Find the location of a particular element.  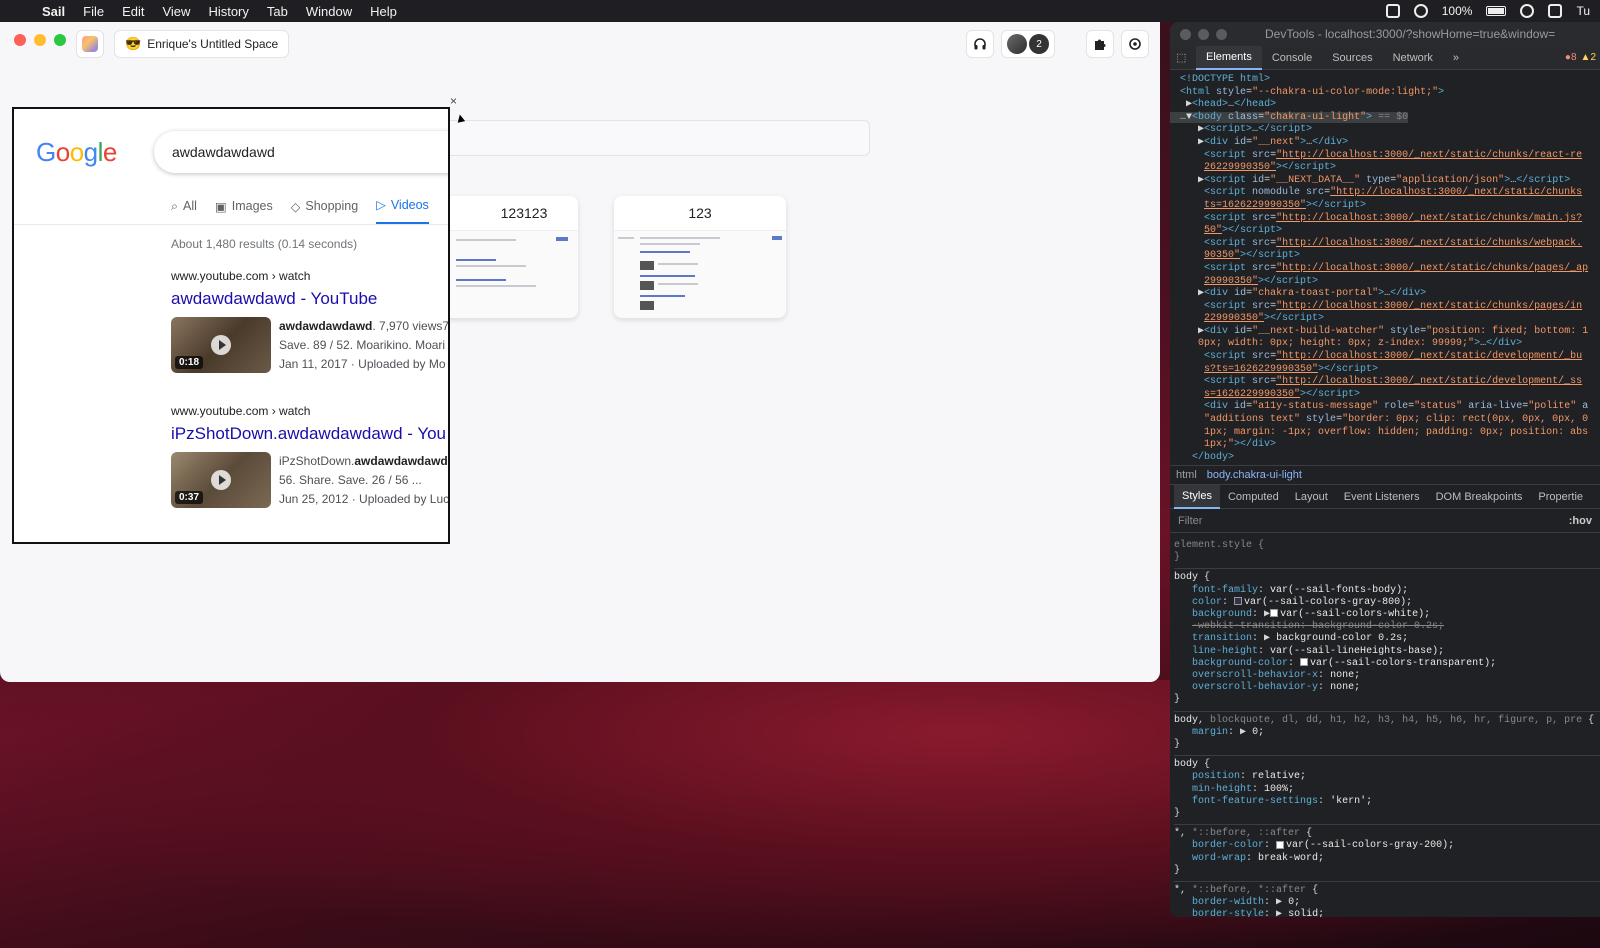

close-window-button is located at coordinates (20, 40).